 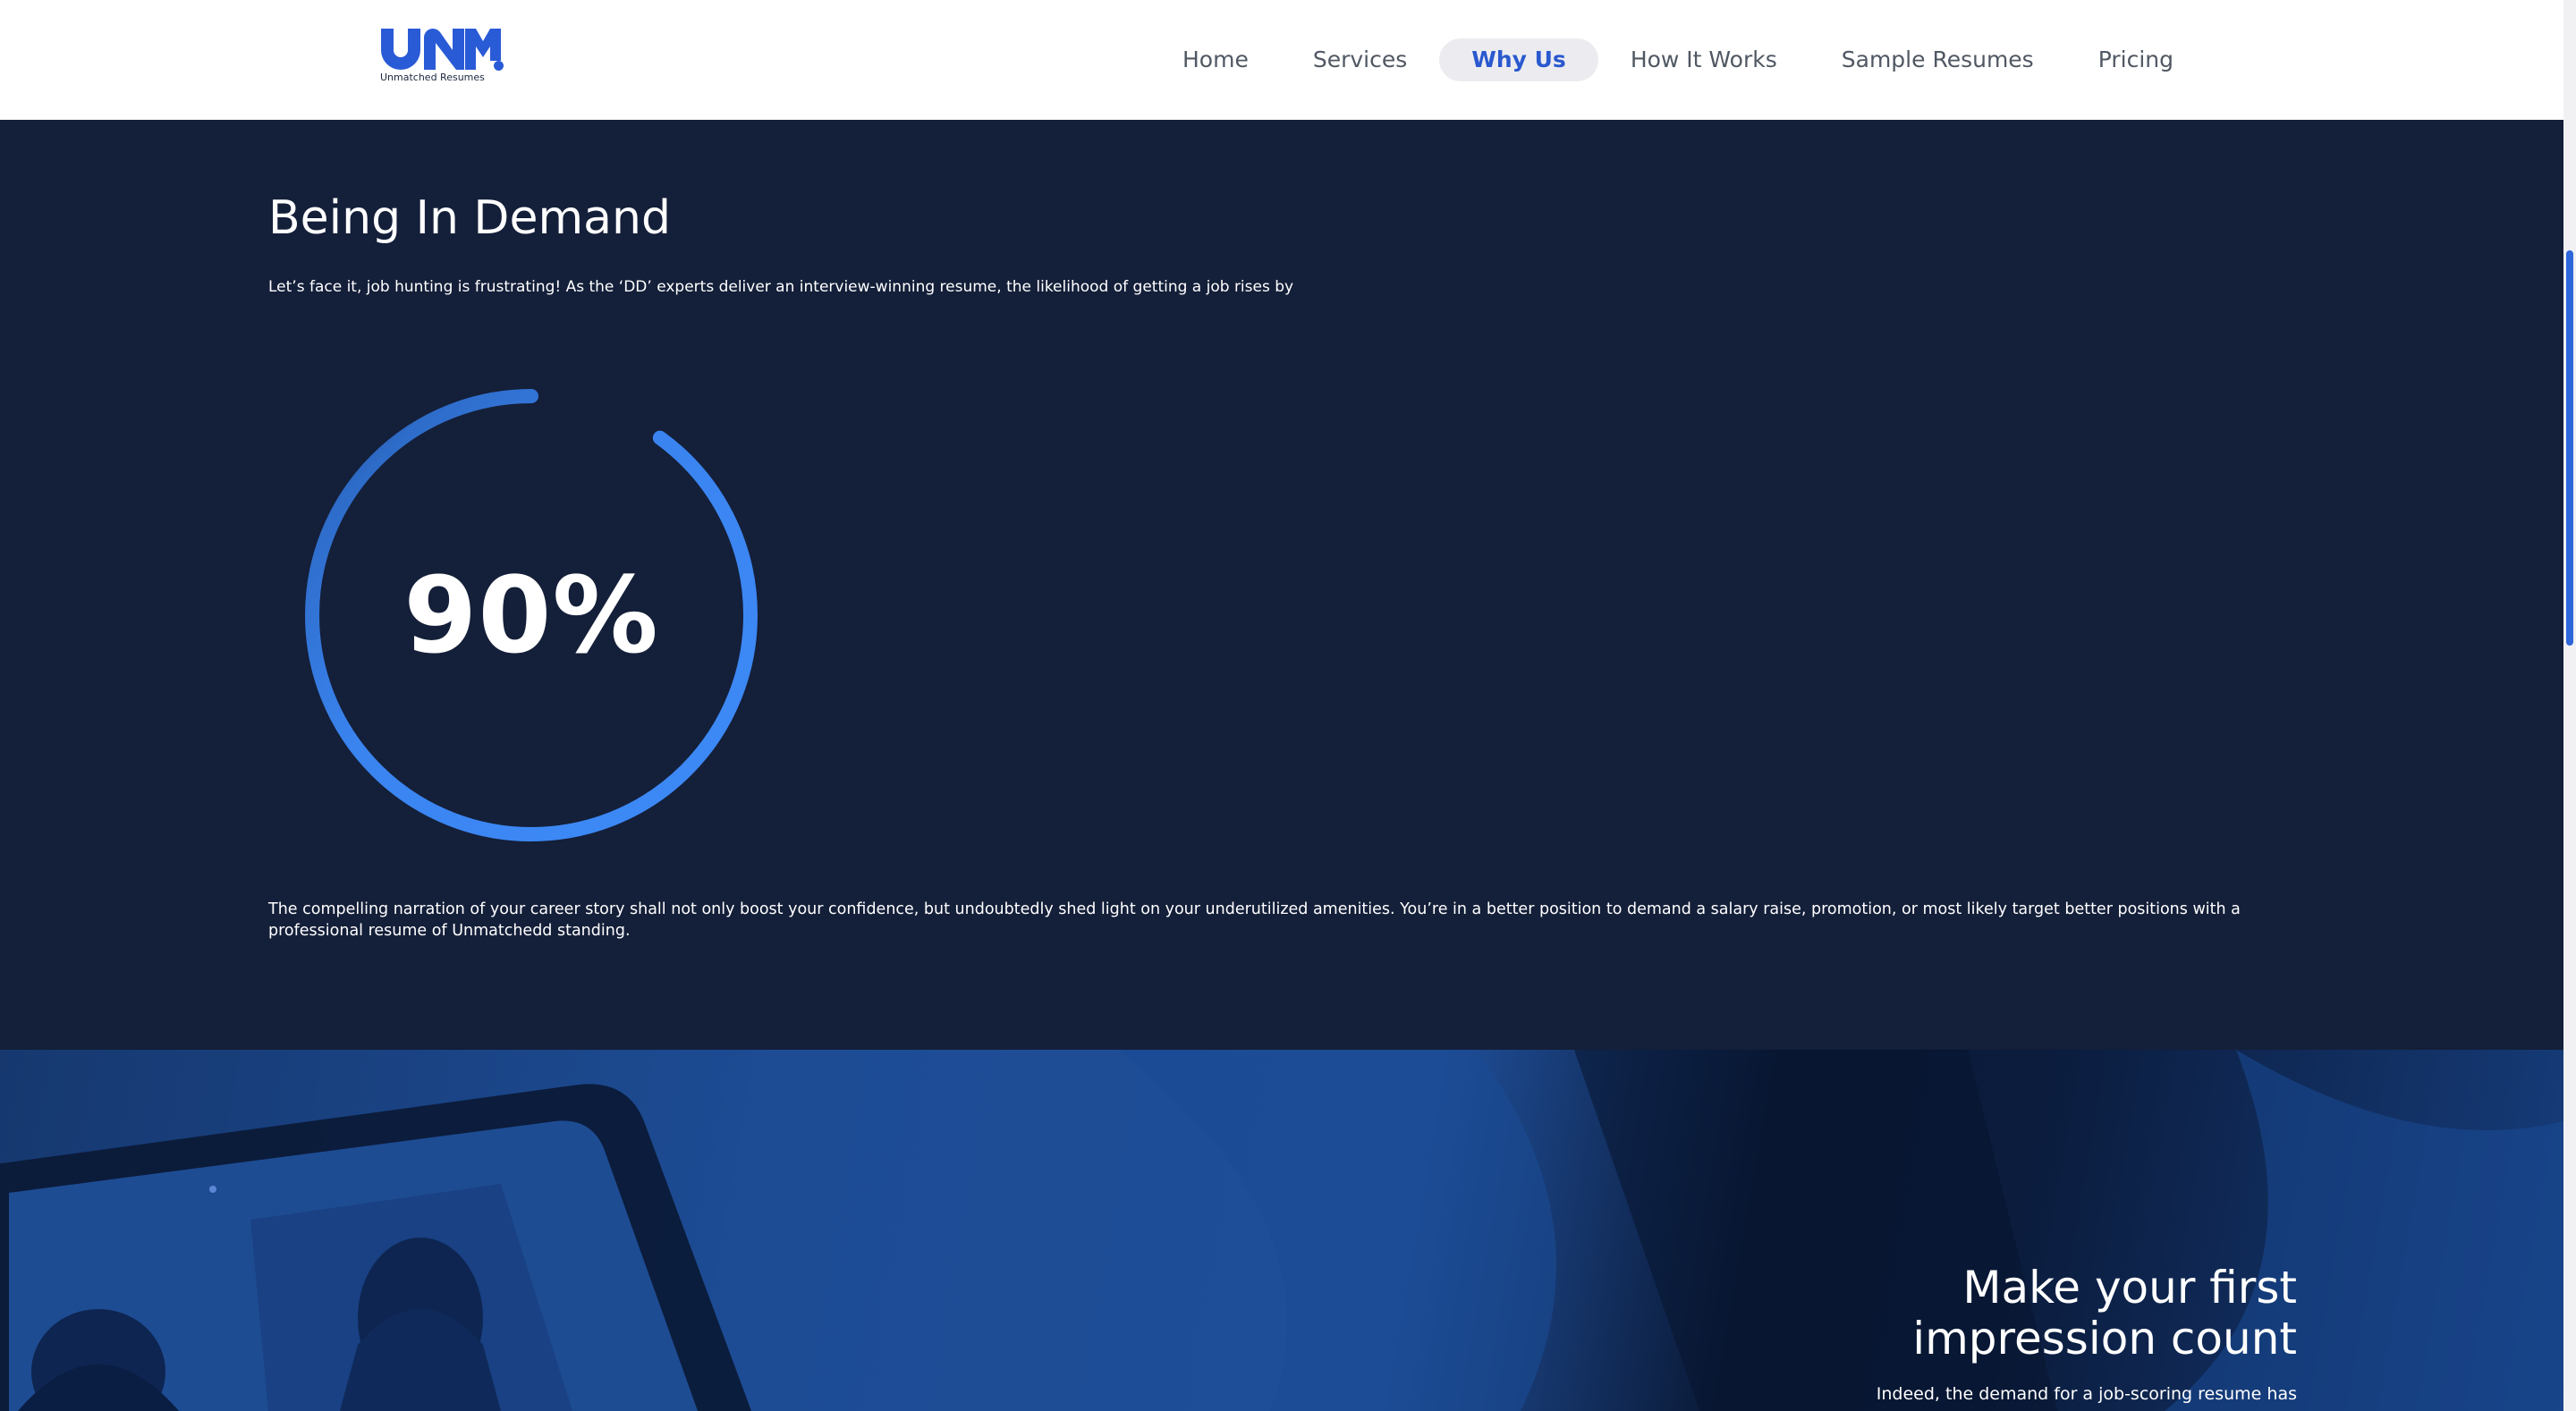 I want to click on percentage-gauge: 90%, so click(x=531, y=615).